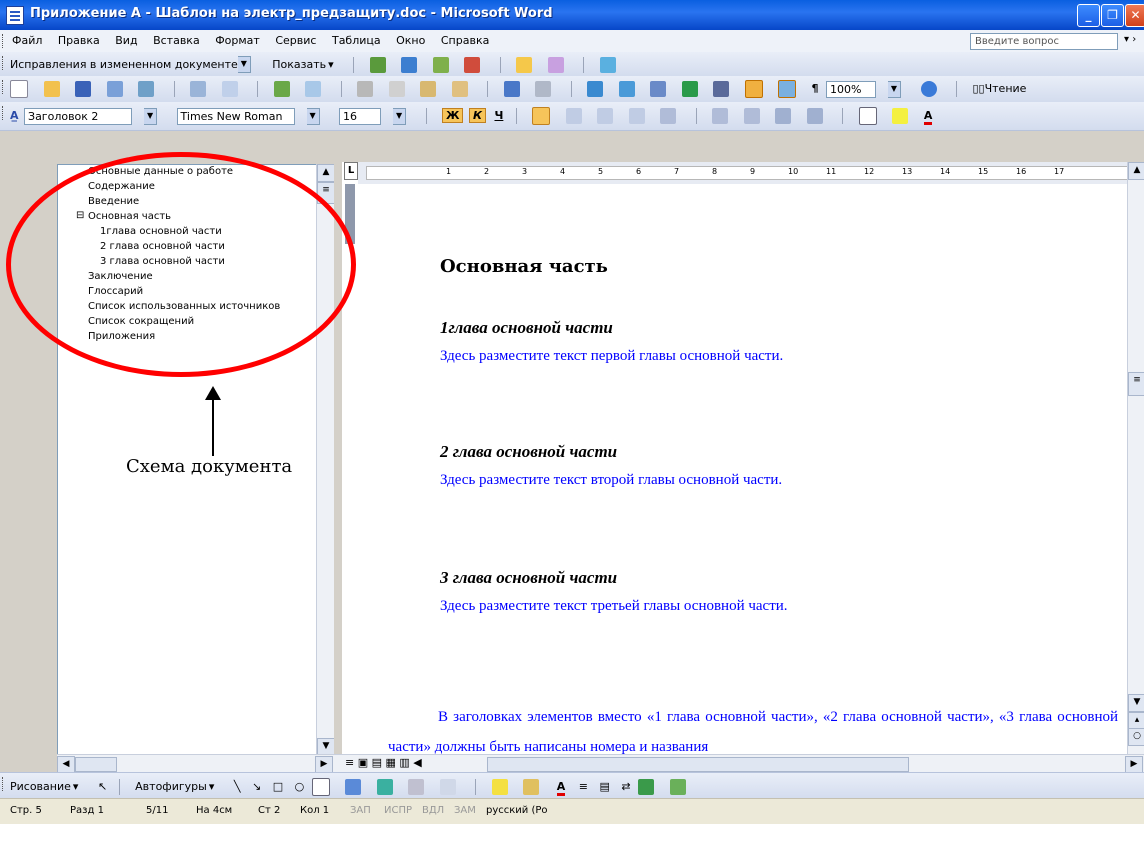  Describe the element at coordinates (604, 786) in the screenshot. I see `dash-style-icon: ▤` at that location.